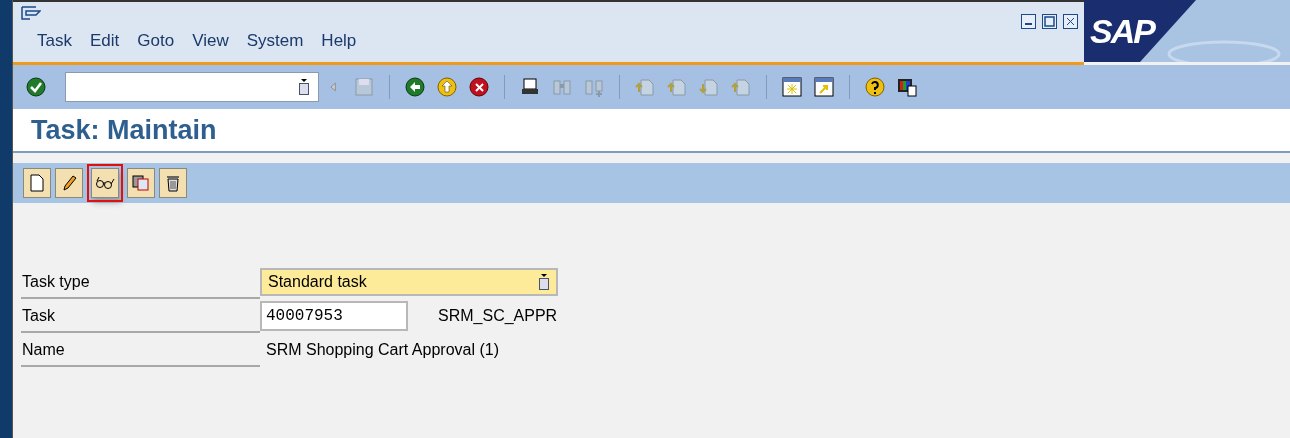 The width and height of the screenshot is (1290, 438). What do you see at coordinates (339, 41) in the screenshot?
I see `menu-item: Help` at bounding box center [339, 41].